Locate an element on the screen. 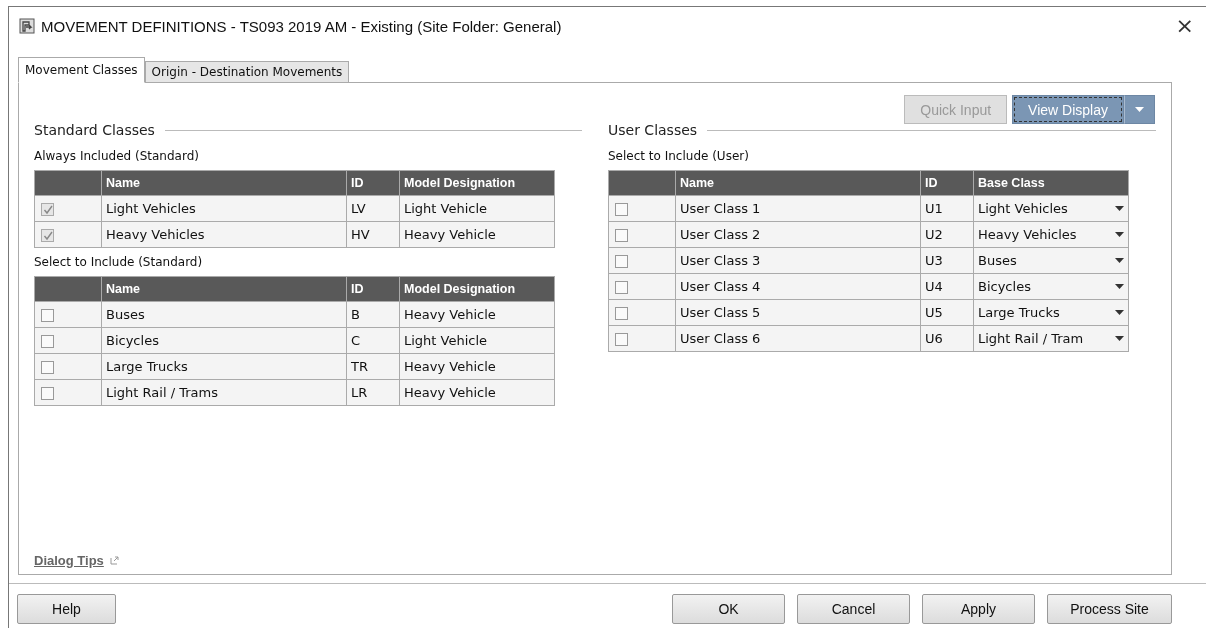 This screenshot has width=1206, height=628. app-icon is located at coordinates (27, 26).